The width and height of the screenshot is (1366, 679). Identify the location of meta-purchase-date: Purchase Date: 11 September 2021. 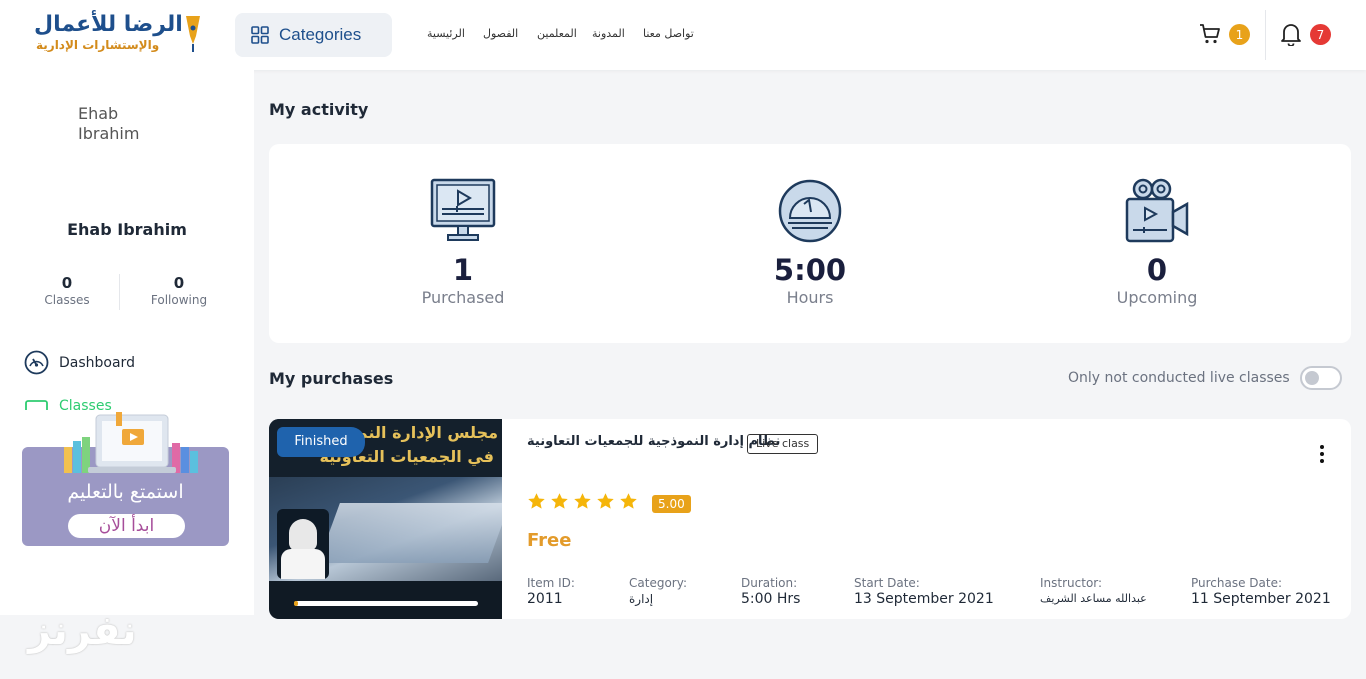
(1261, 592).